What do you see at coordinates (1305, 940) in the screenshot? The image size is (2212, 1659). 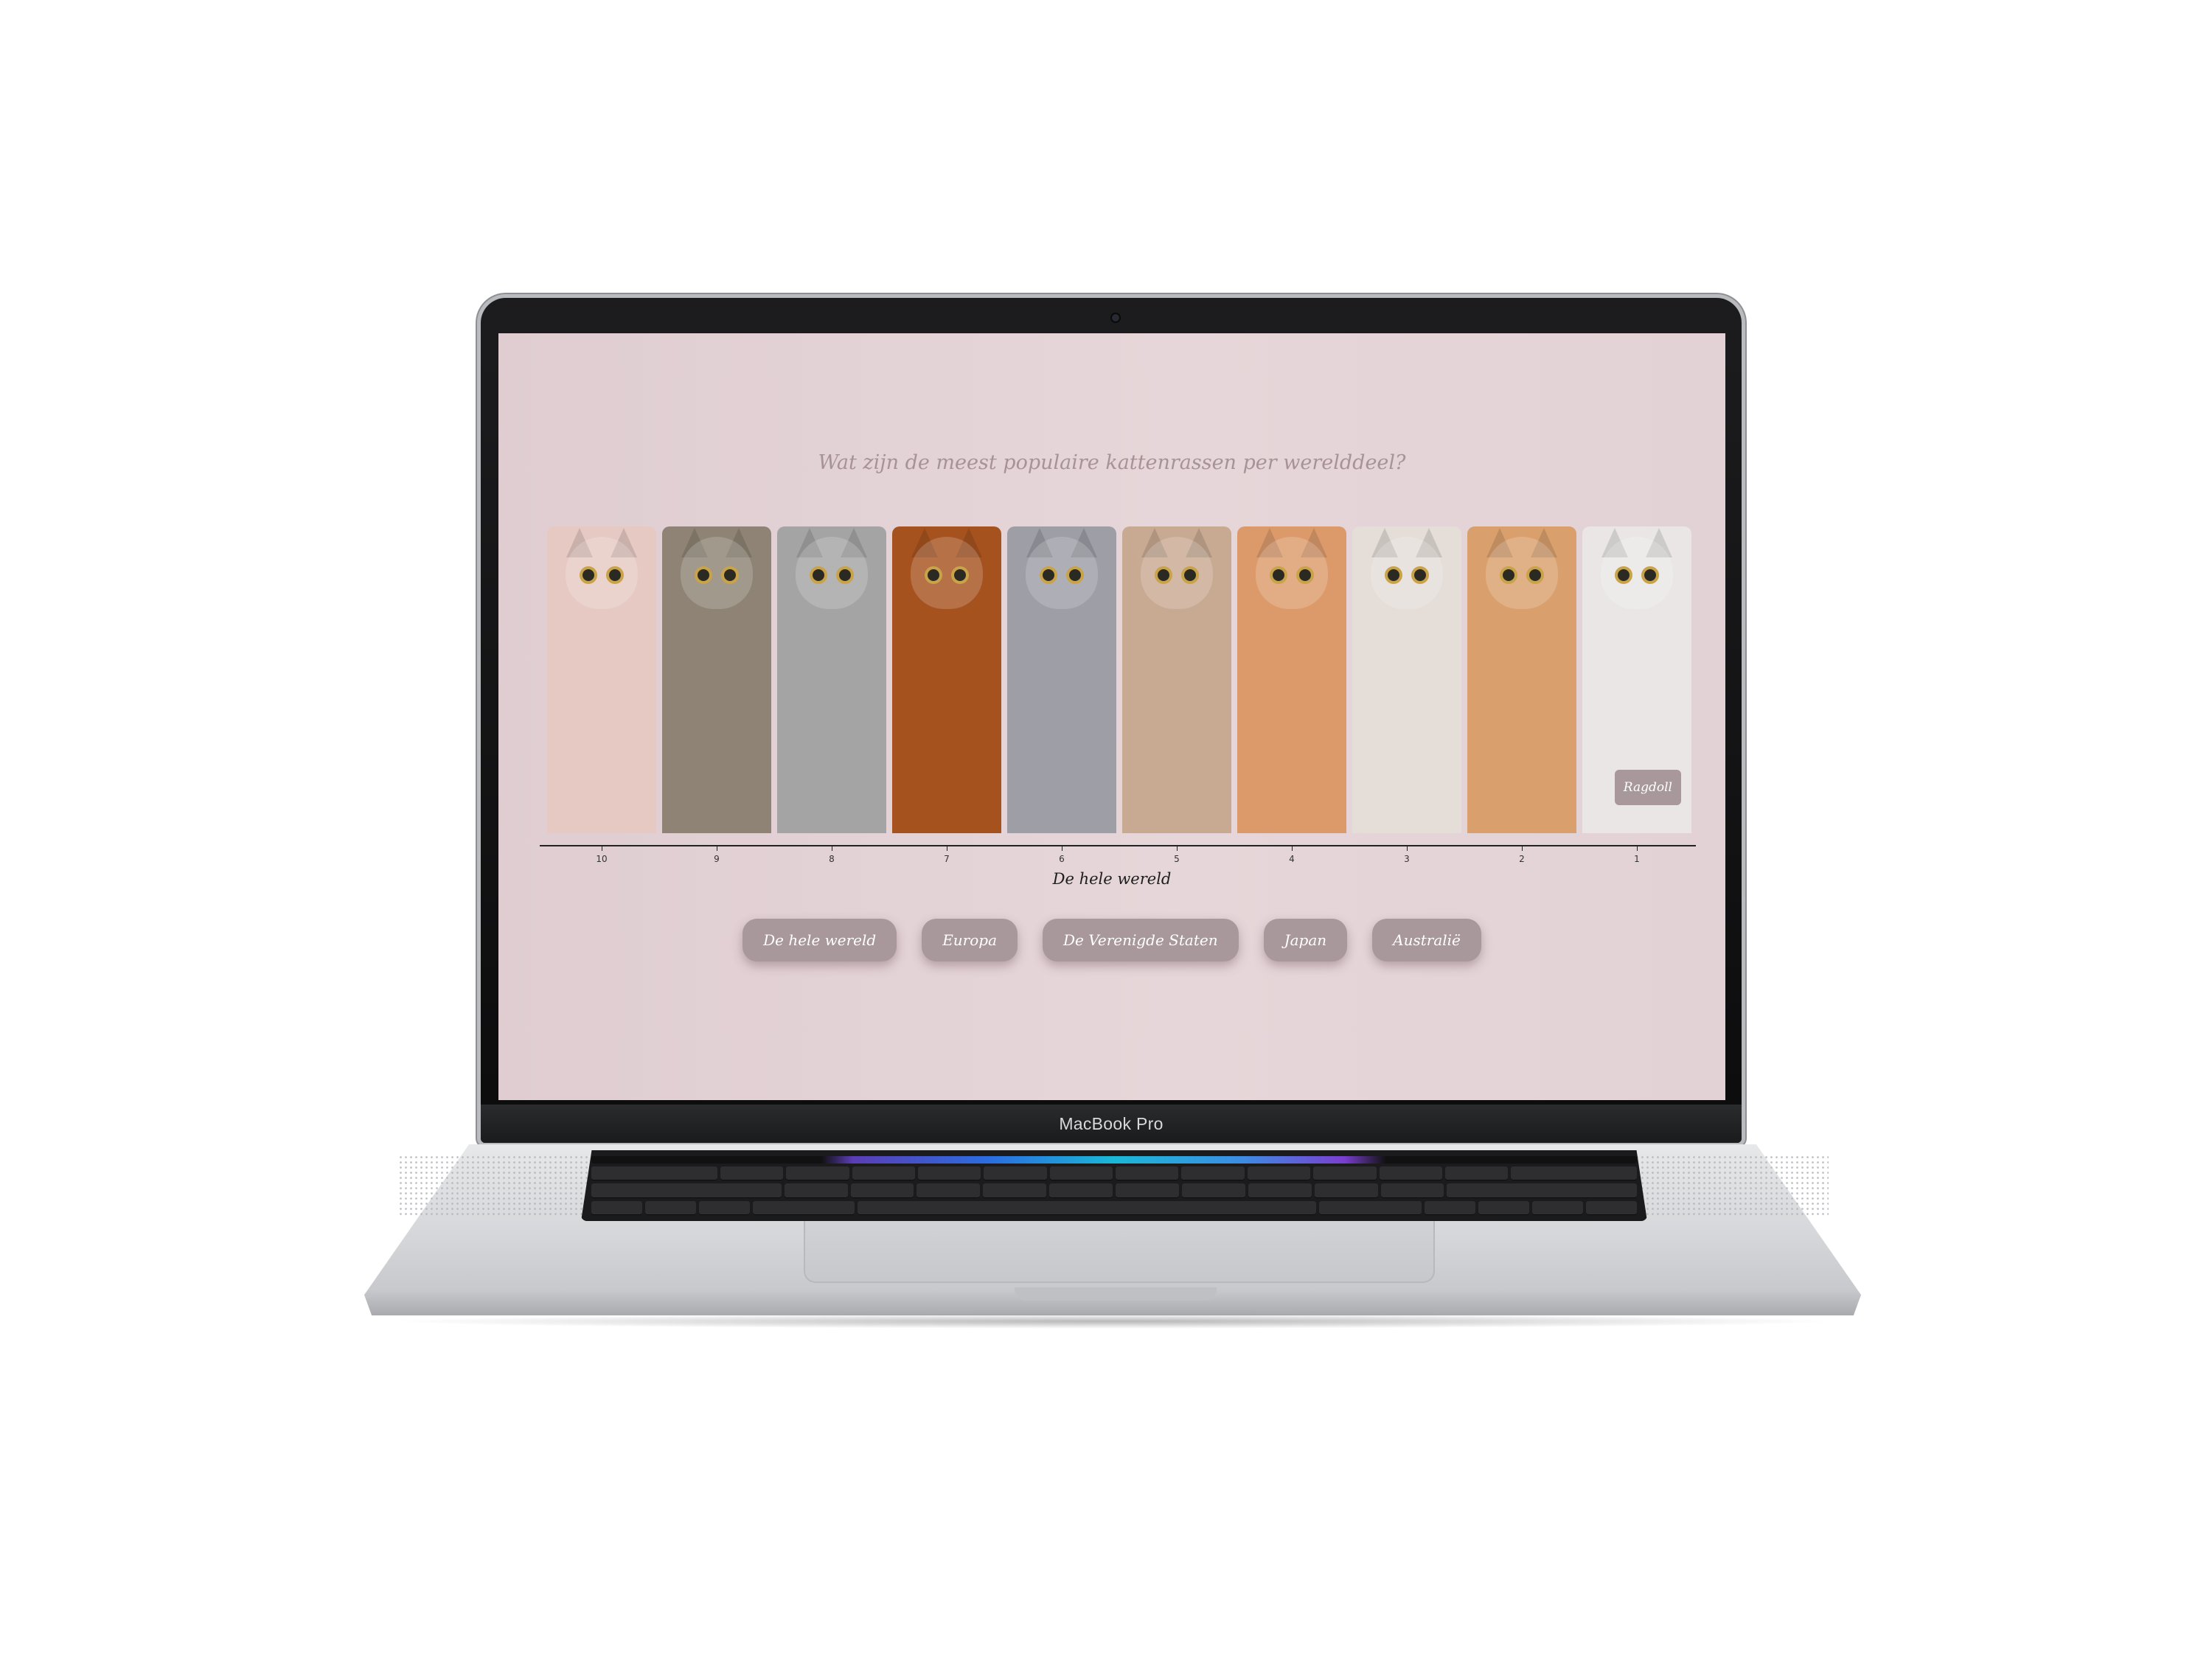 I see `region-button-japan: Japan` at bounding box center [1305, 940].